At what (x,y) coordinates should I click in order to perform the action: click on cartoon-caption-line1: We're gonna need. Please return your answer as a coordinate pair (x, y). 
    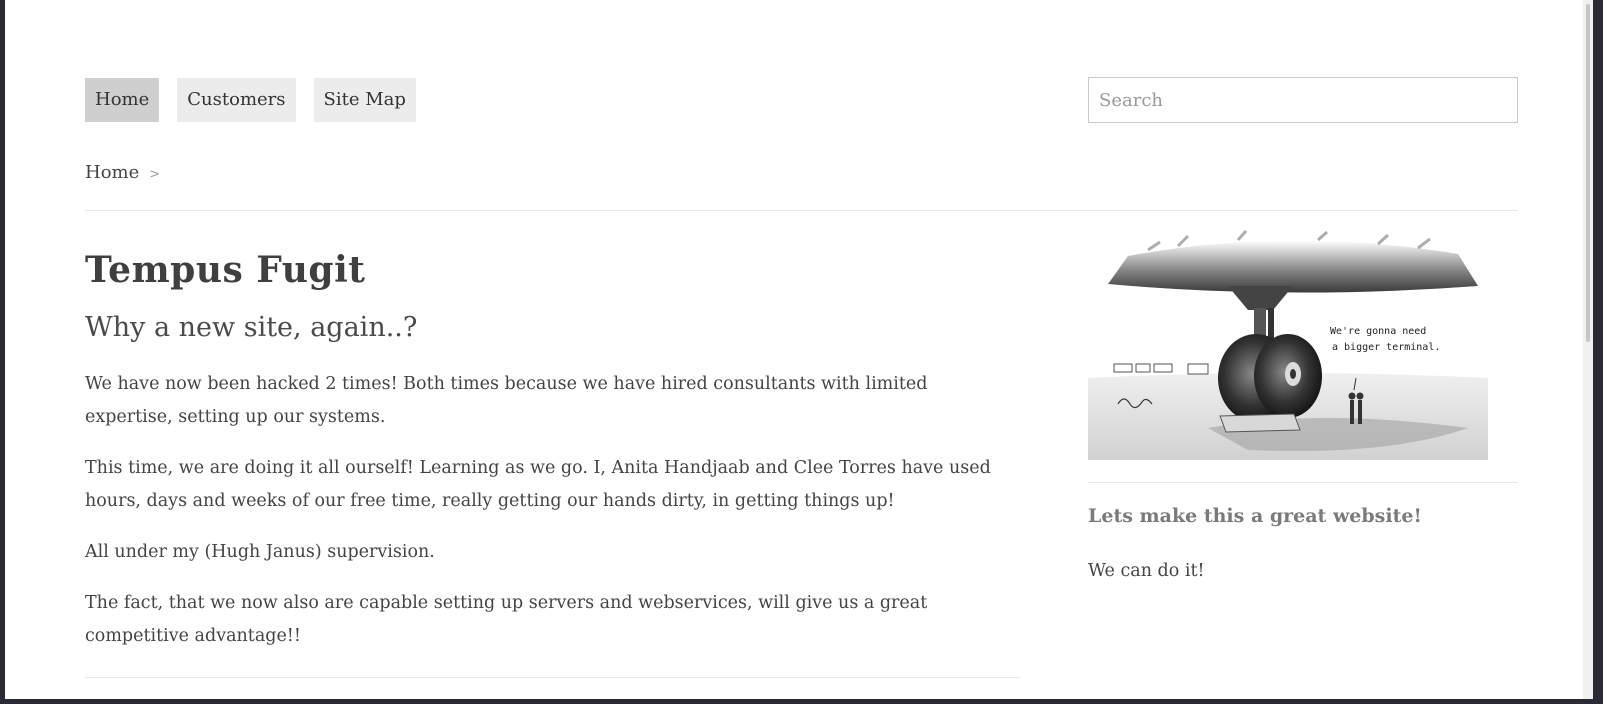
    Looking at the image, I should click on (1378, 331).